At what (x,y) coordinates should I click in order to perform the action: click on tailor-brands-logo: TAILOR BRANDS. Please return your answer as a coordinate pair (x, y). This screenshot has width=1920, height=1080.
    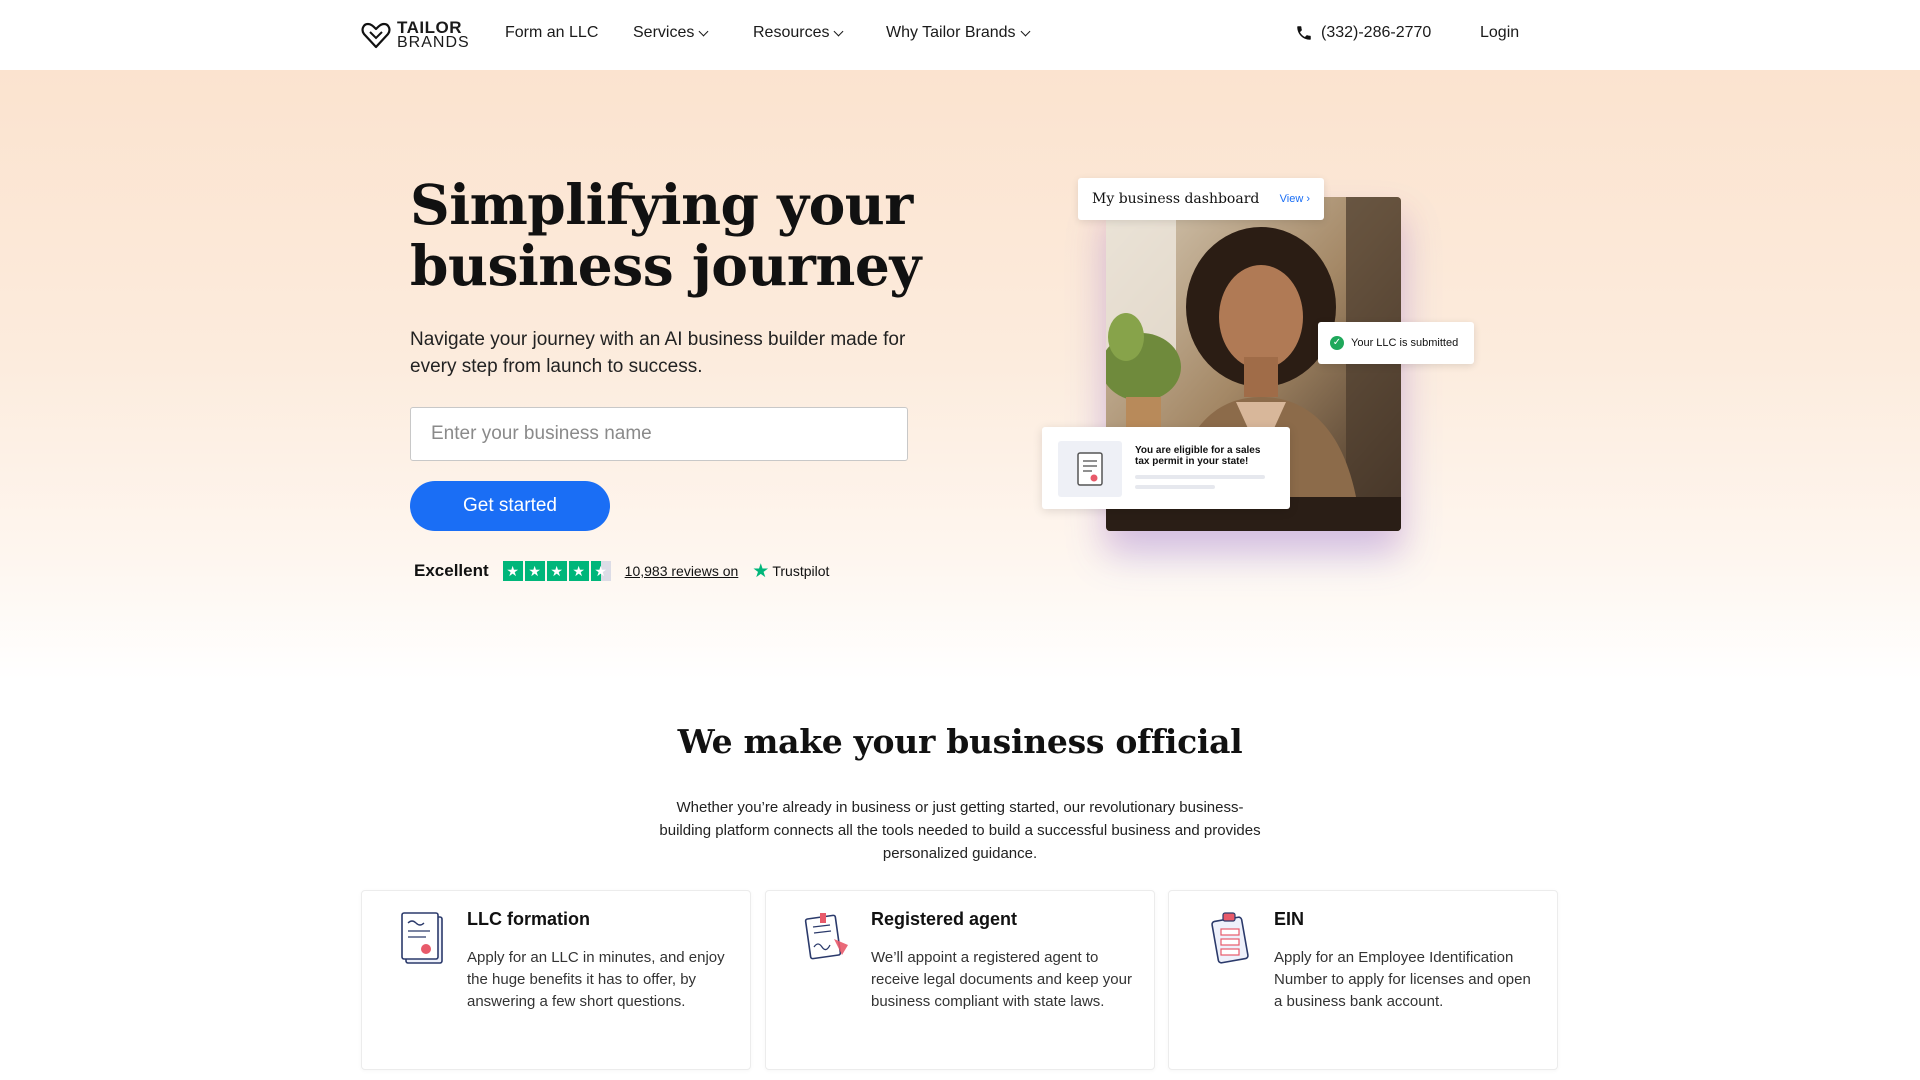
    Looking at the image, I should click on (415, 35).